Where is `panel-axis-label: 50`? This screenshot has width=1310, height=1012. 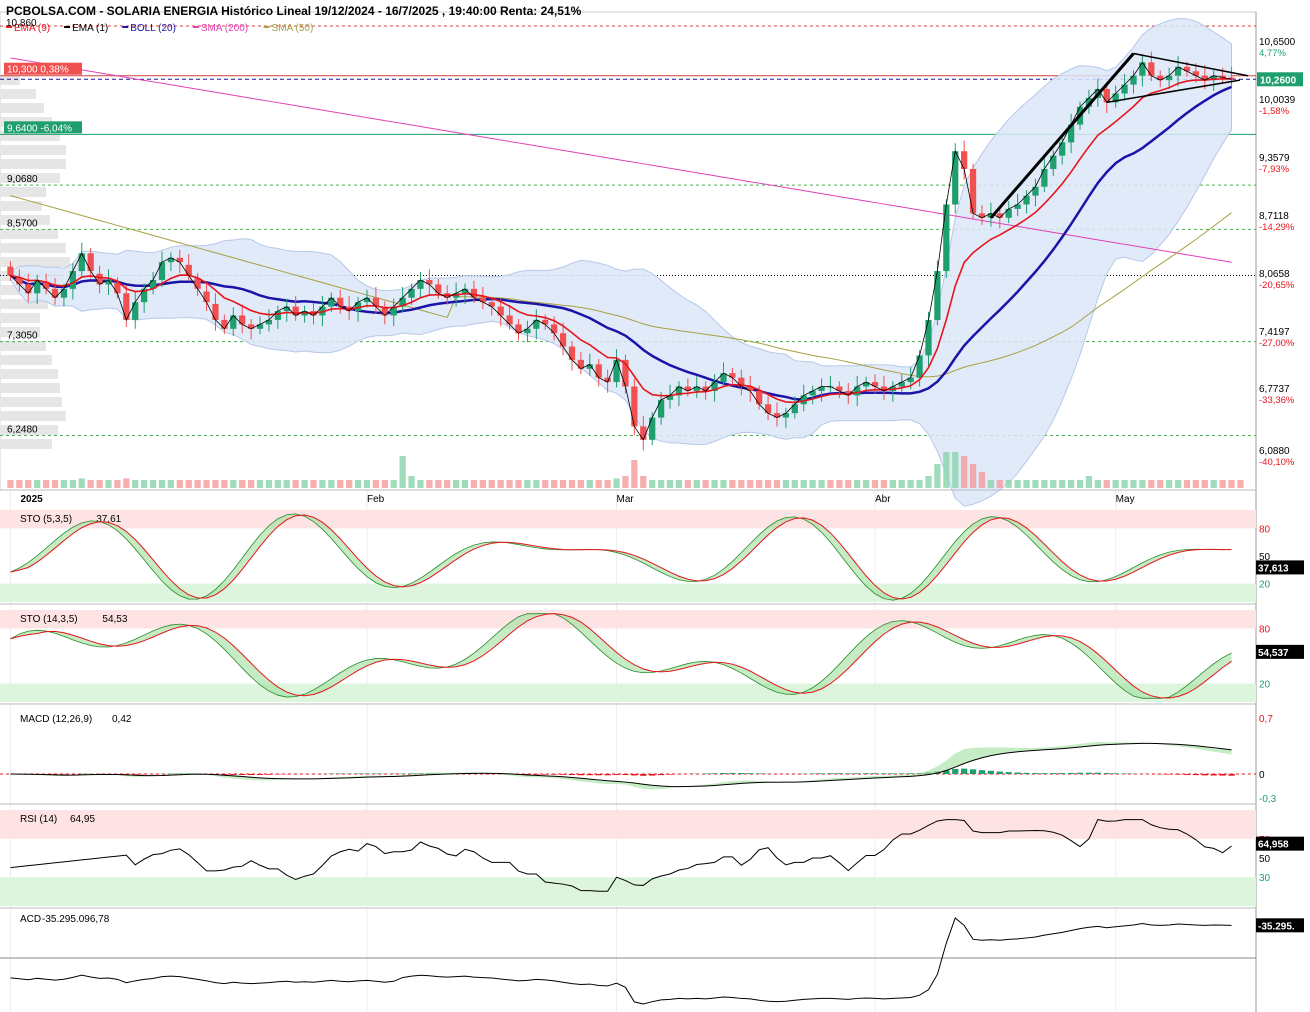
panel-axis-label: 50 is located at coordinates (1265, 859).